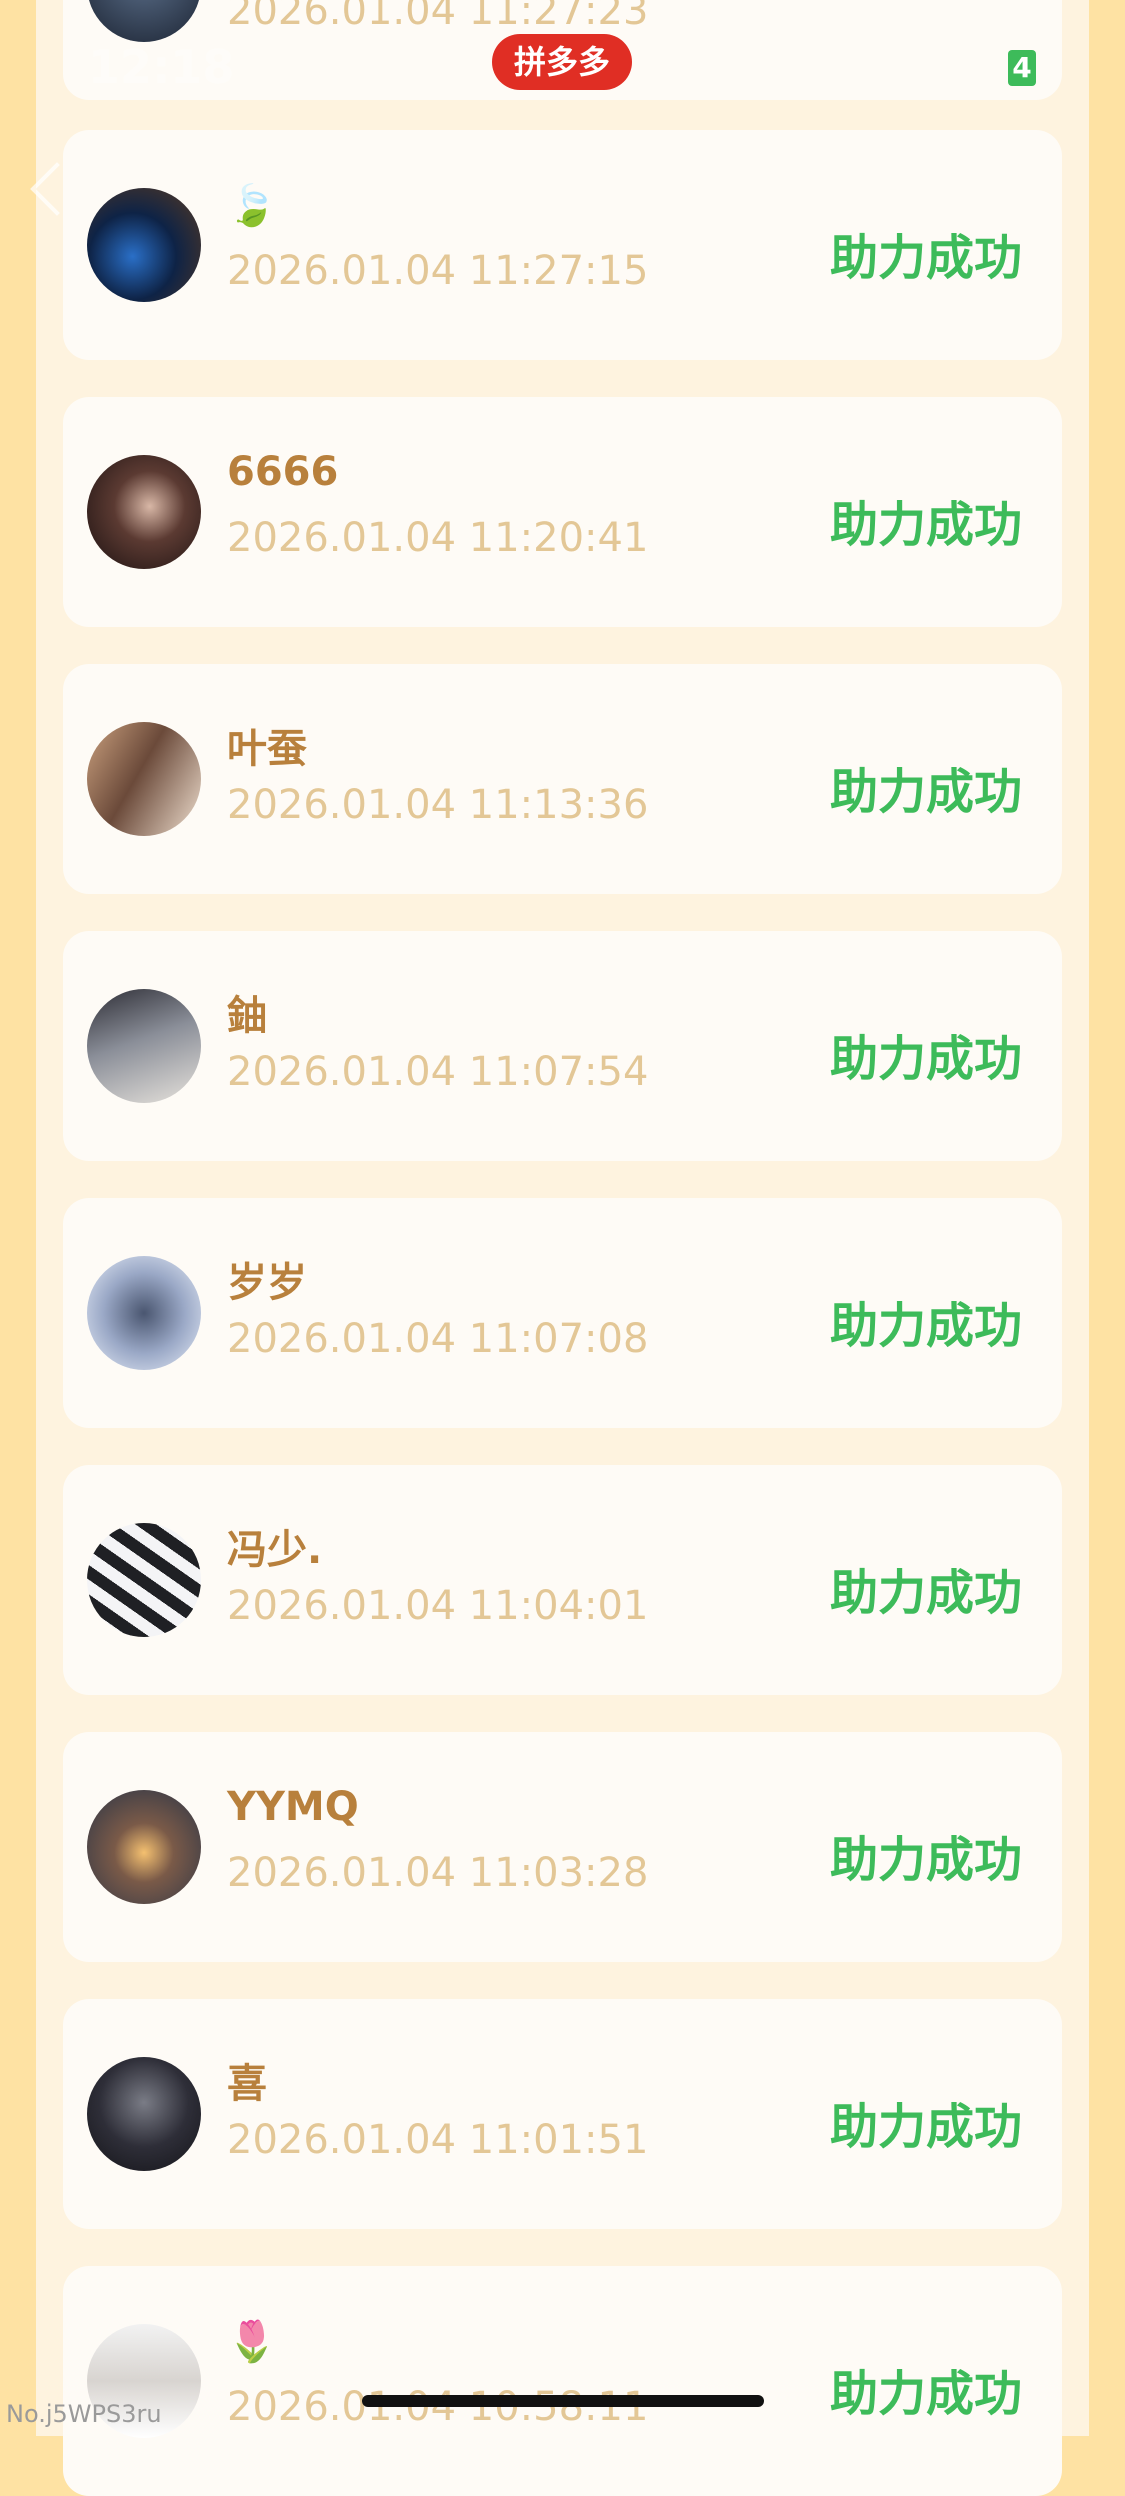 The image size is (1125, 2496). Describe the element at coordinates (563, 2401) in the screenshot. I see `home-indicator` at that location.